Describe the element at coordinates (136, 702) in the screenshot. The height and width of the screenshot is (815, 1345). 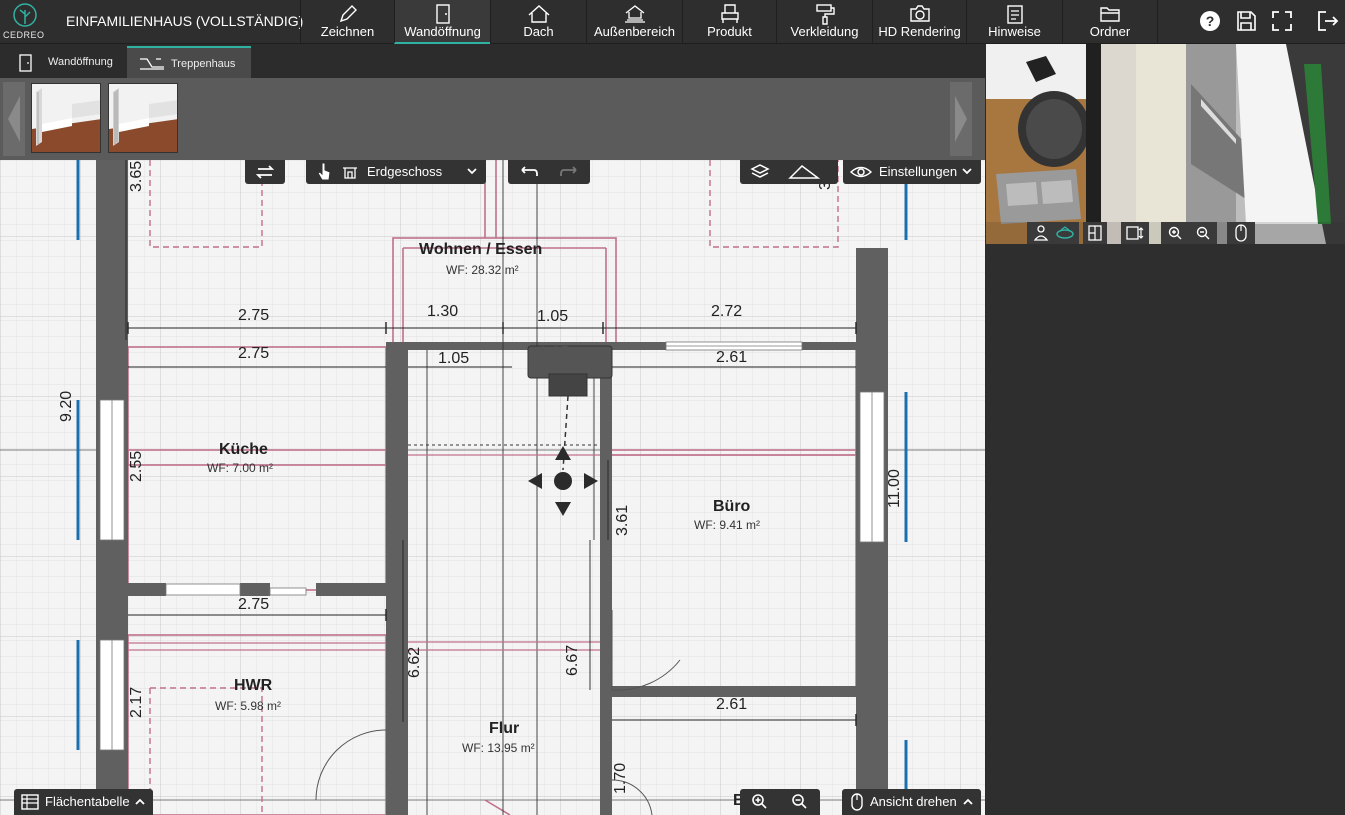
I see `dimension-label: 2.17` at that location.